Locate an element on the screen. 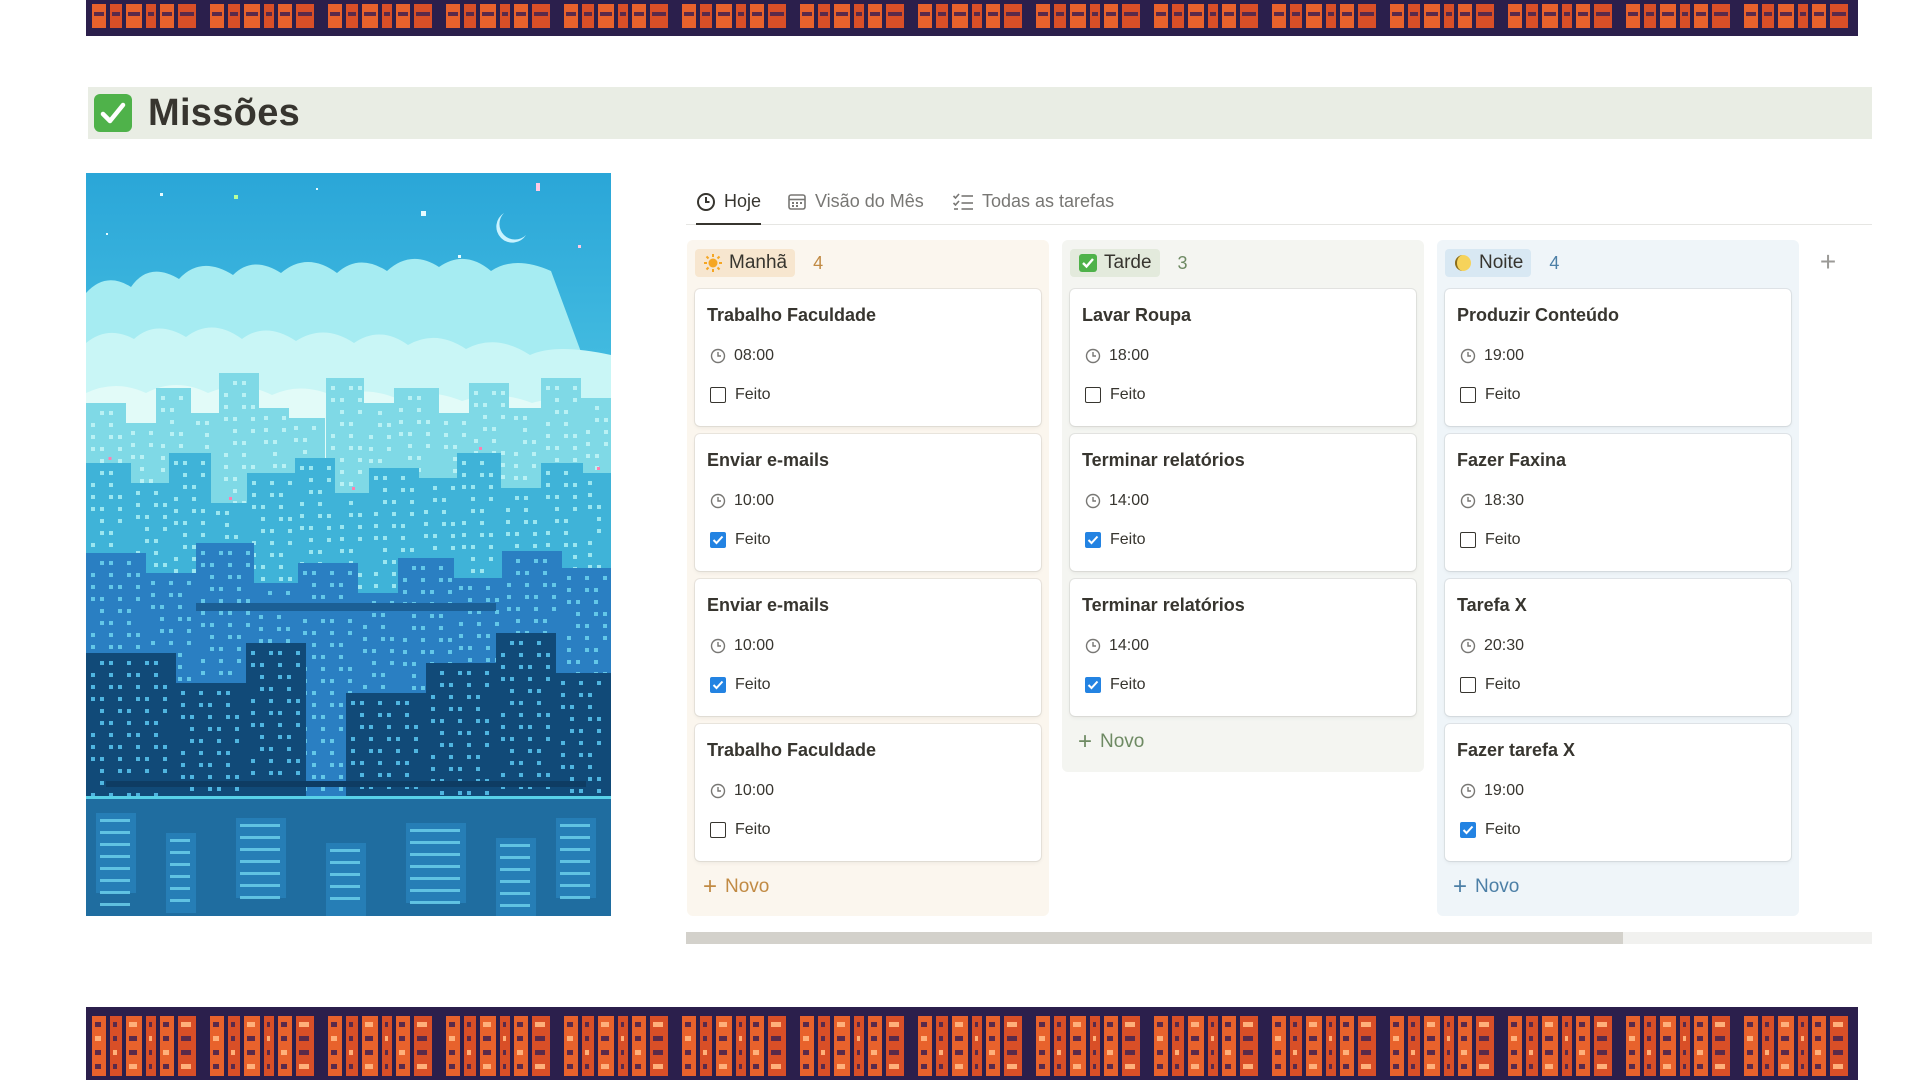 This screenshot has height=1080, width=1920. column-group-pill: Tarde is located at coordinates (1115, 263).